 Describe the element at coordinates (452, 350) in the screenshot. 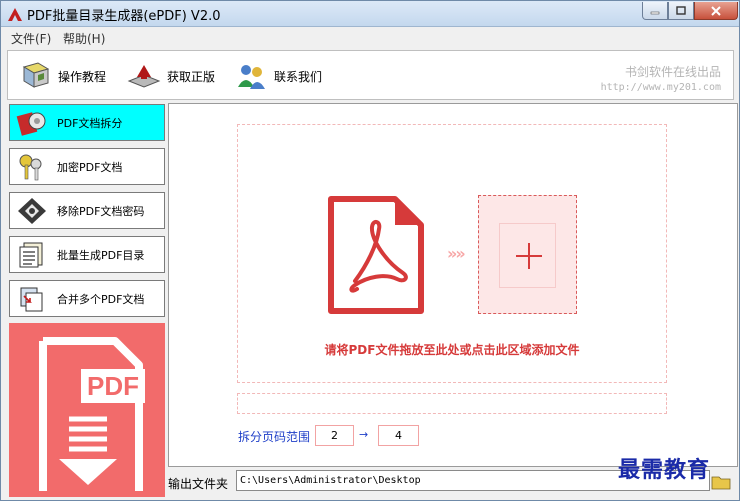

I see `drop-instruction: 请将PDF文件拖放至此处或点击此区域添加文件` at that location.